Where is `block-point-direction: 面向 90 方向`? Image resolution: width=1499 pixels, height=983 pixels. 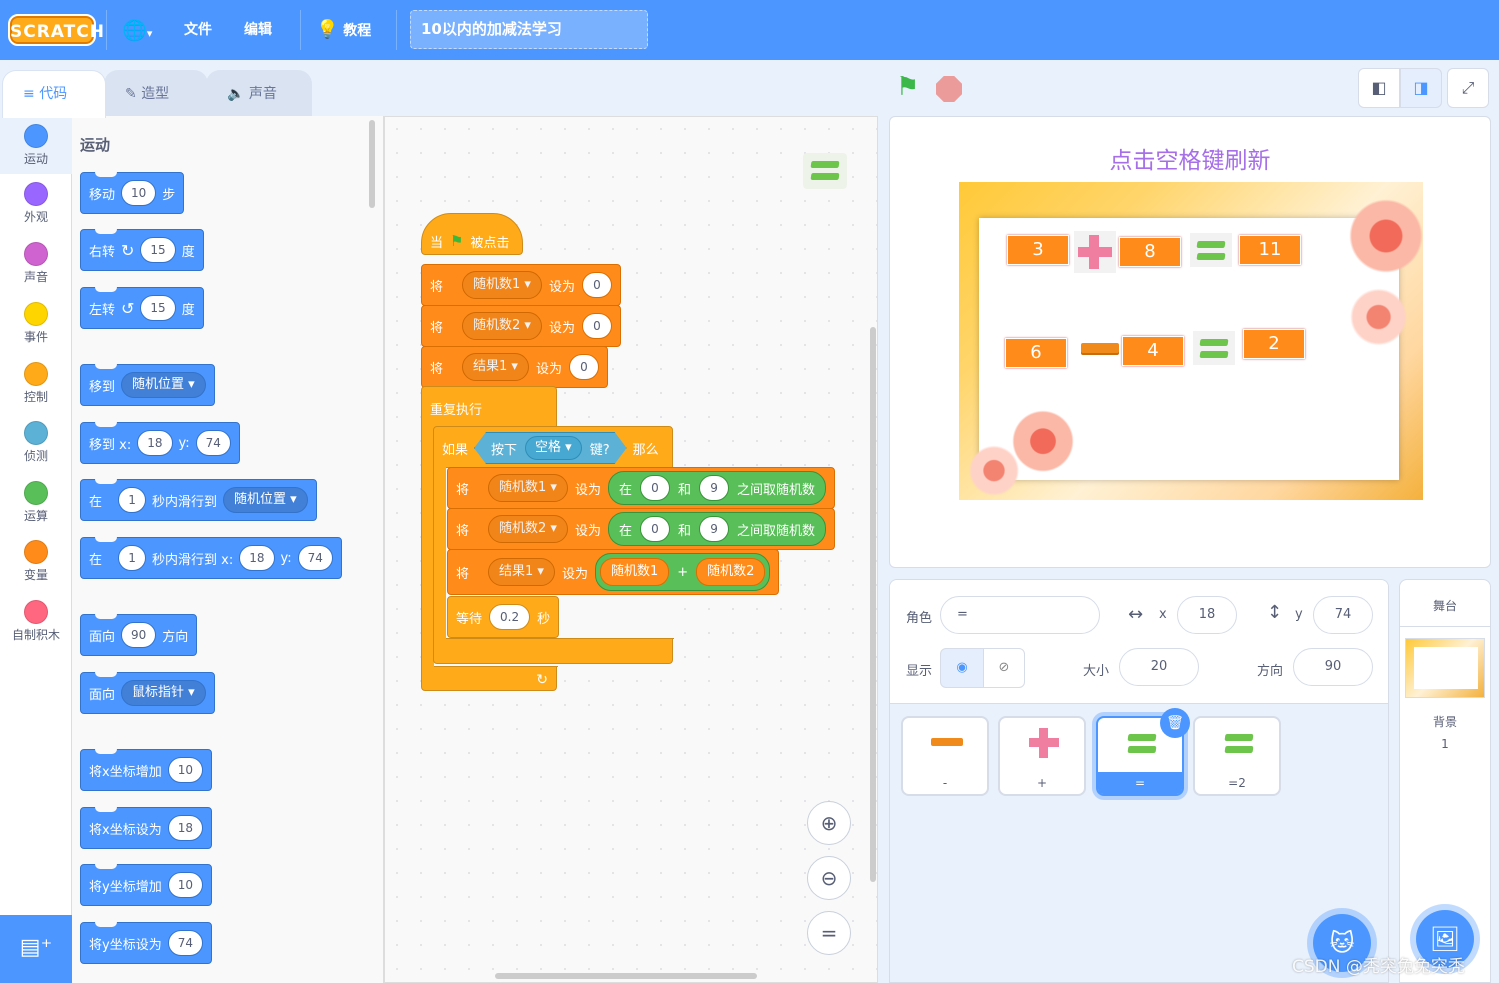
block-point-direction: 面向 90 方向 is located at coordinates (139, 635).